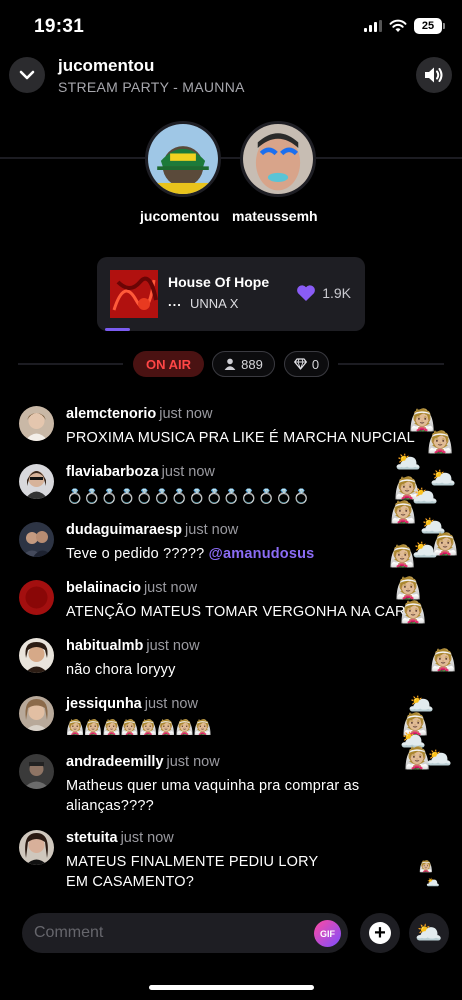  Describe the element at coordinates (230, 364) in the screenshot. I see `person-icon` at that location.